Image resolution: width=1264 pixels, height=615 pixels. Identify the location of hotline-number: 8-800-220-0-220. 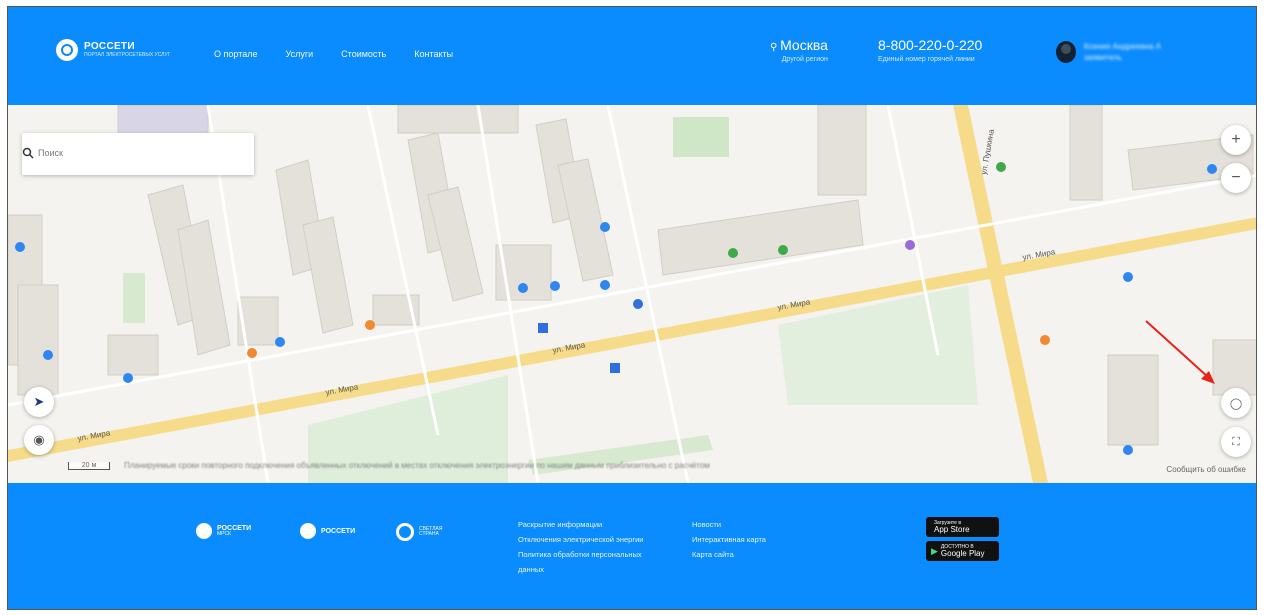
(930, 45).